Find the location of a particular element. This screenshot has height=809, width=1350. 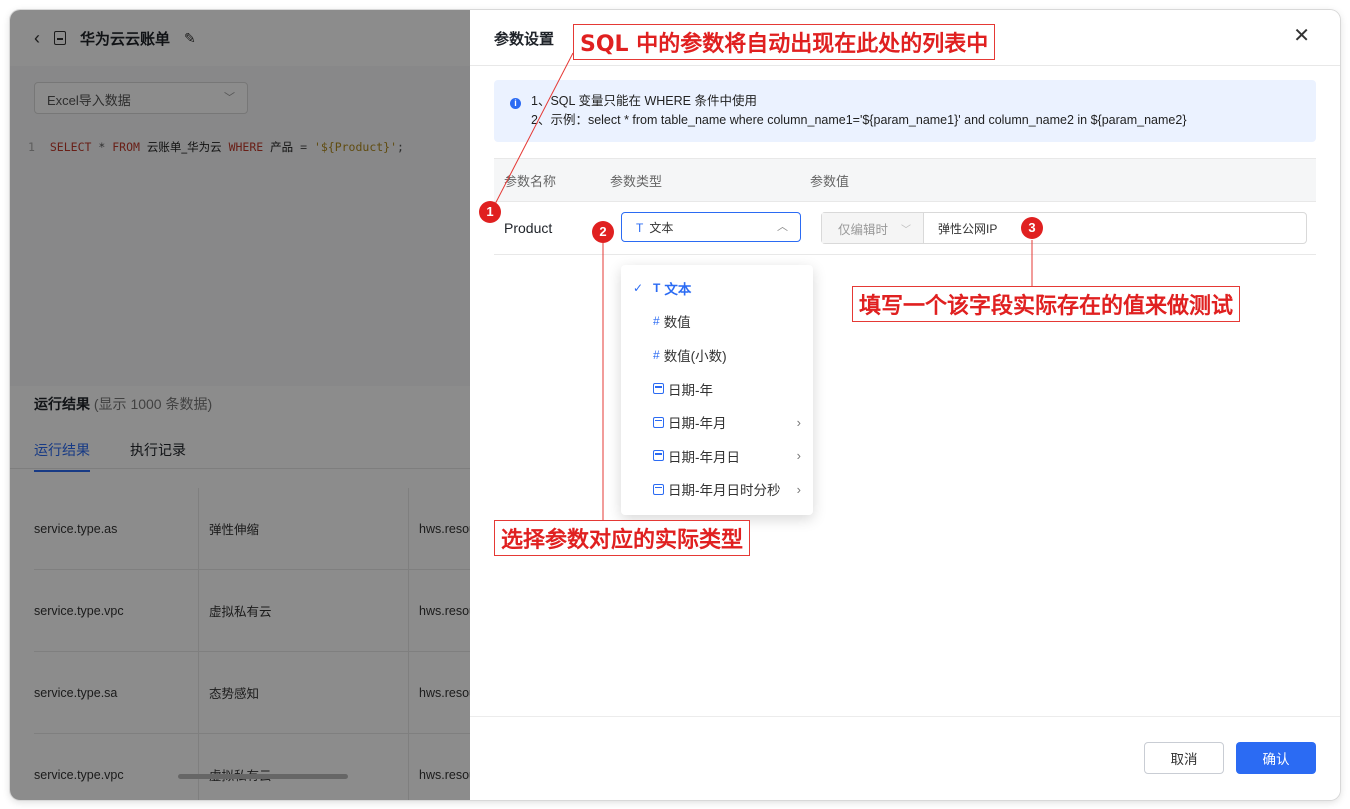

annotation-marker-1: 1 is located at coordinates (490, 212).